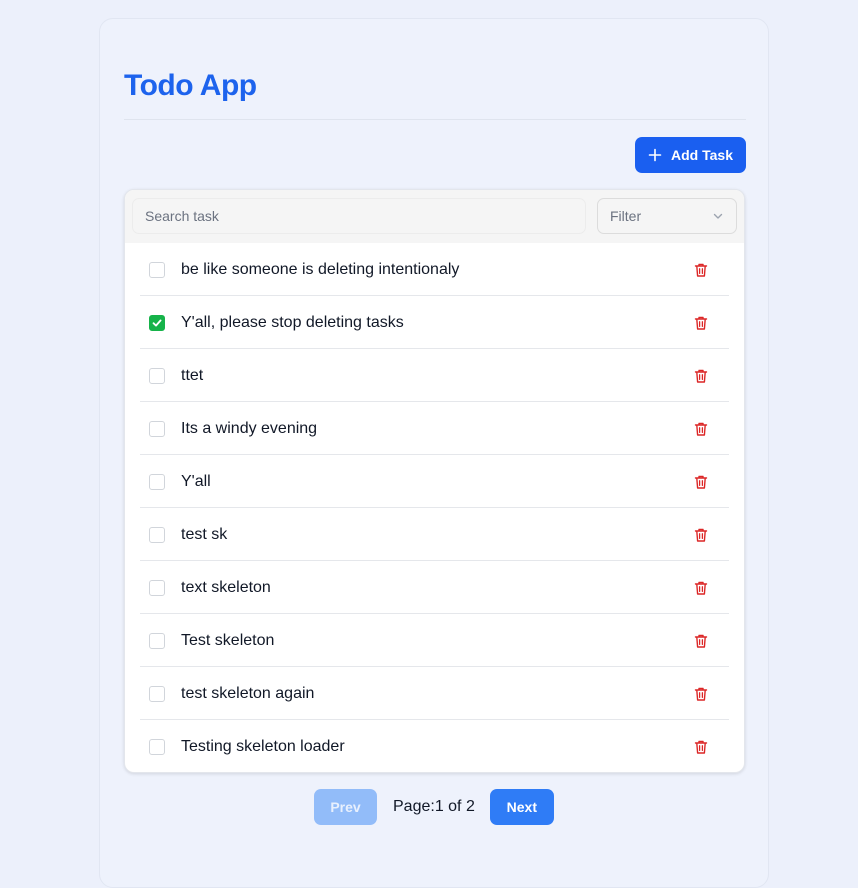 This screenshot has height=888, width=858. Describe the element at coordinates (434, 428) in the screenshot. I see `task-row: Its a windy evening` at that location.